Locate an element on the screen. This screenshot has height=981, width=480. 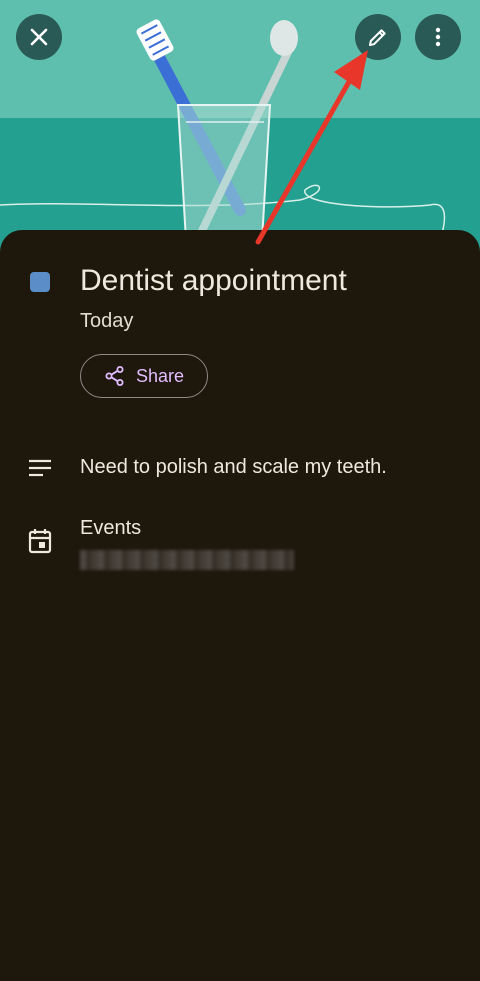
more-vertical-icon is located at coordinates (438, 37).